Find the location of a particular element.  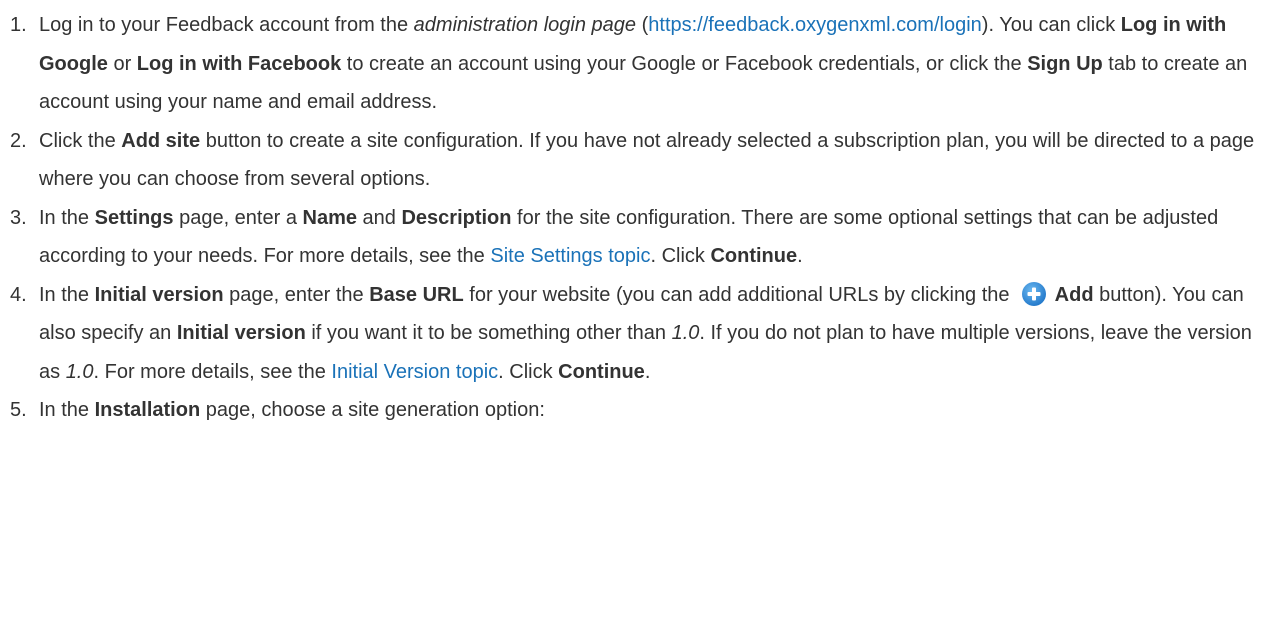

ui-term: Base URL is located at coordinates (416, 294).